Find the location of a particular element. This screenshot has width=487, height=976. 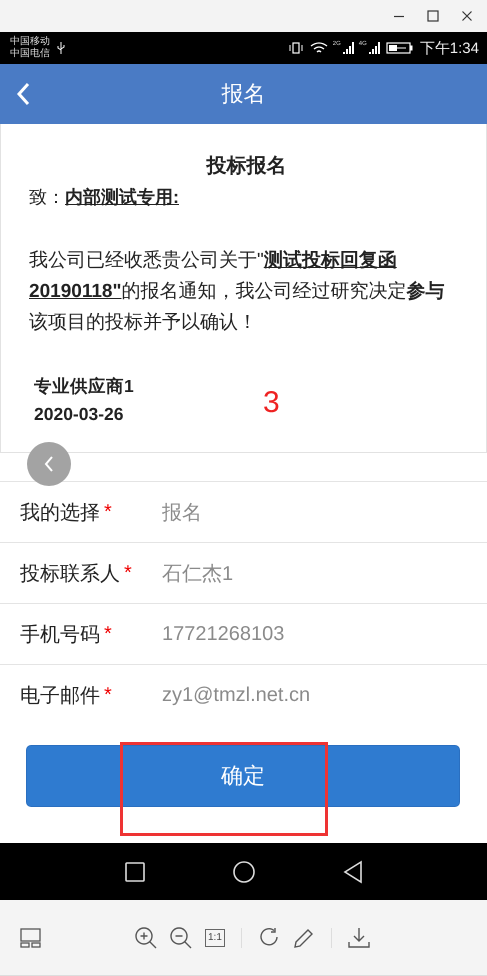

layout-icon is located at coordinates (31, 937).